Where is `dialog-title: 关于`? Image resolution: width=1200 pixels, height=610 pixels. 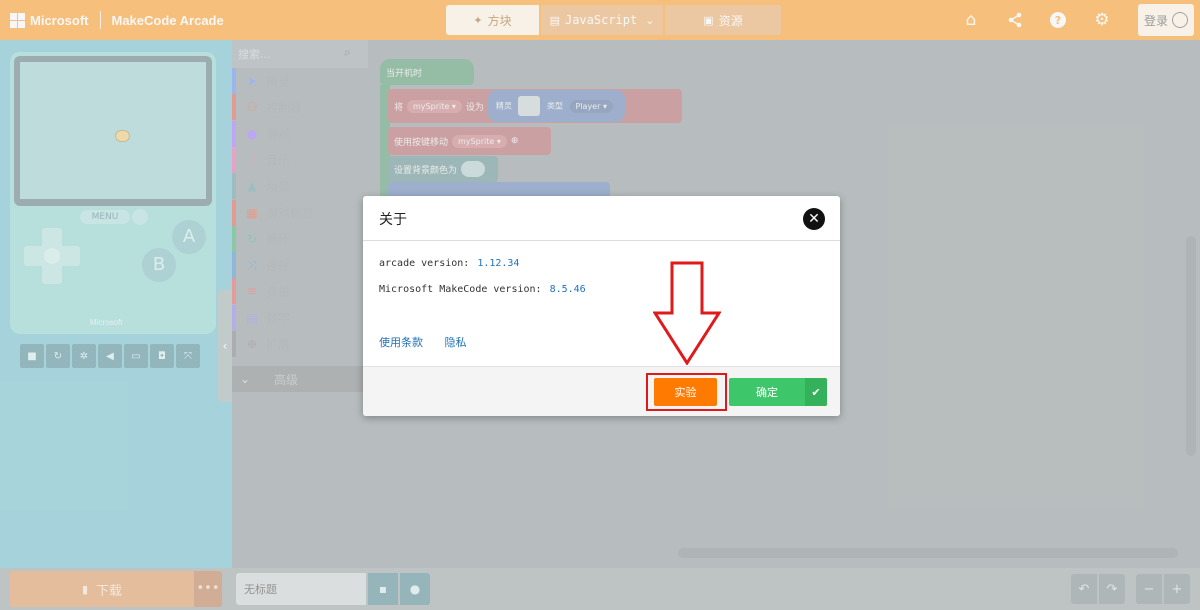 dialog-title: 关于 is located at coordinates (393, 220).